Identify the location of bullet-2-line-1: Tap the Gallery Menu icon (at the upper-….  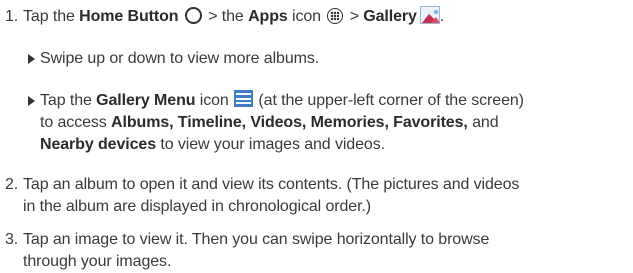
(282, 100).